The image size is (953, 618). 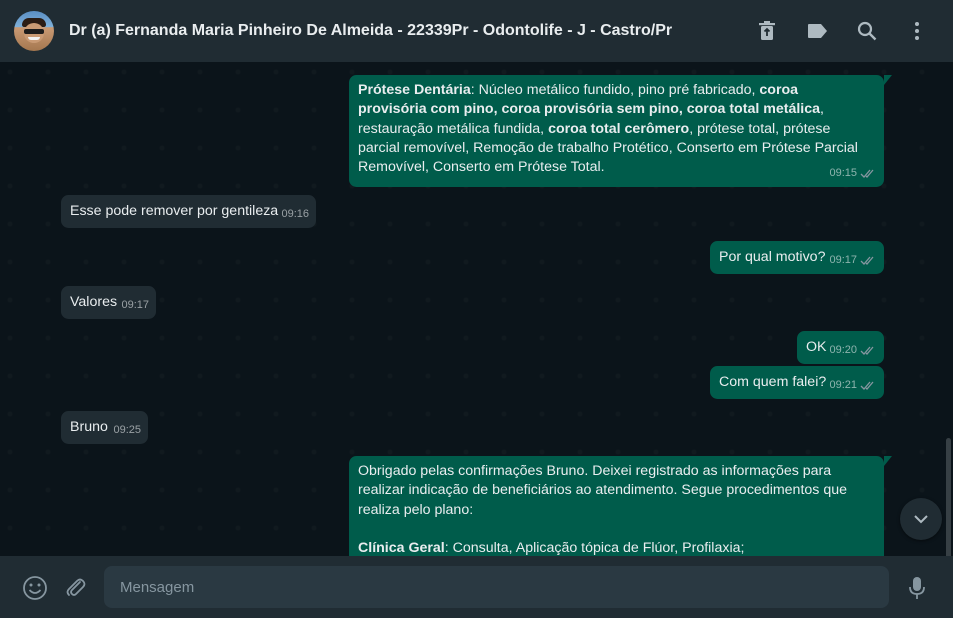 I want to click on chevron-down-icon, so click(x=921, y=519).